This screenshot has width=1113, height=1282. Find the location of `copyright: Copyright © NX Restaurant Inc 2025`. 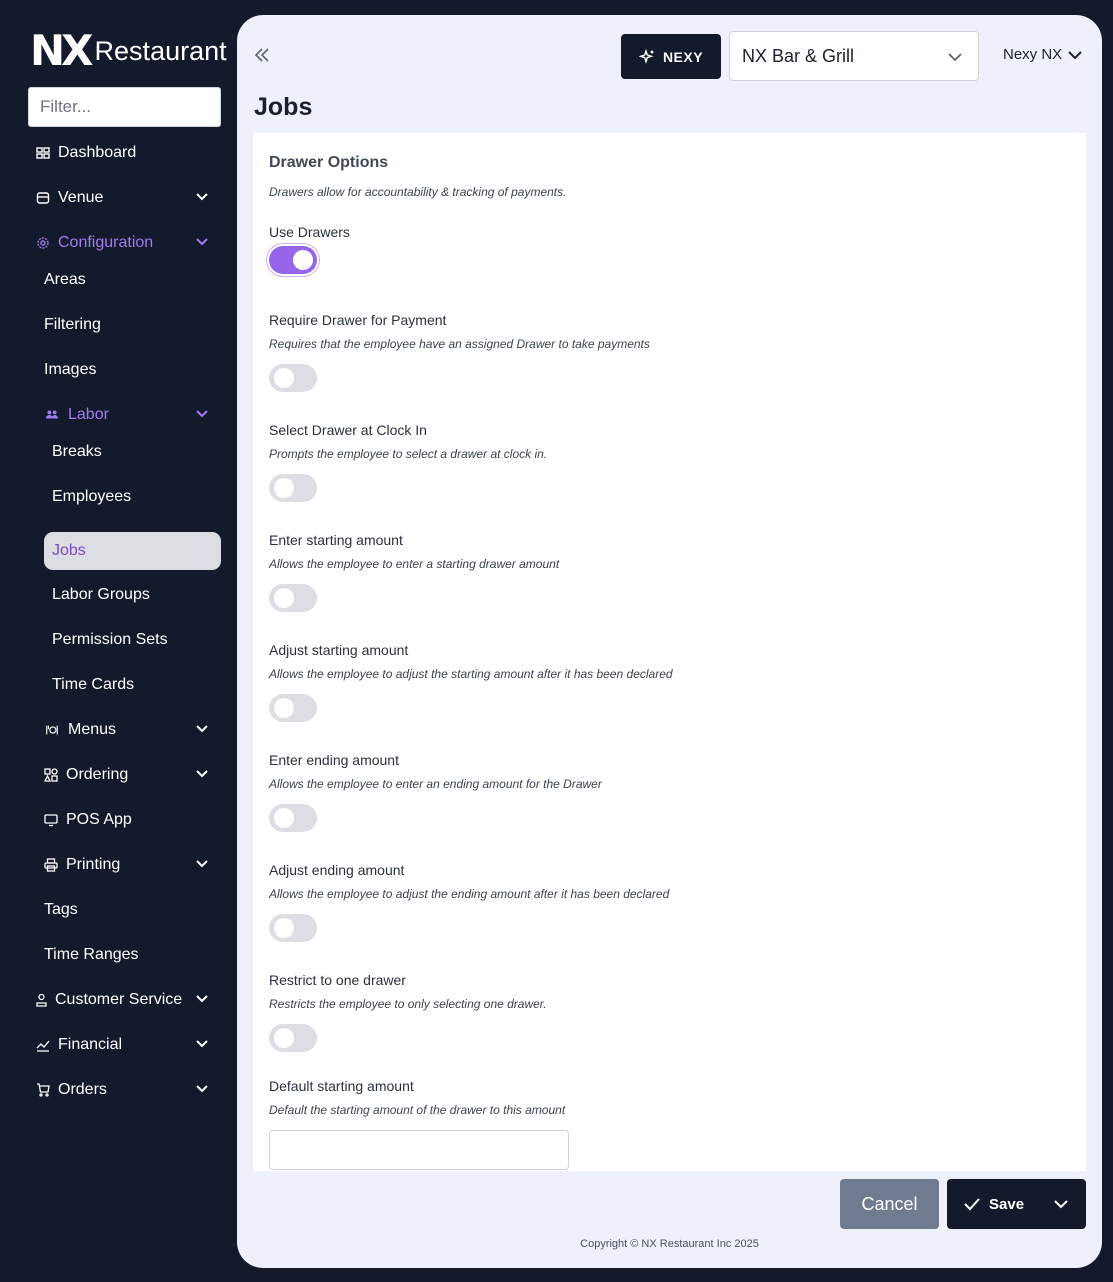

copyright: Copyright © NX Restaurant Inc 2025 is located at coordinates (669, 1244).